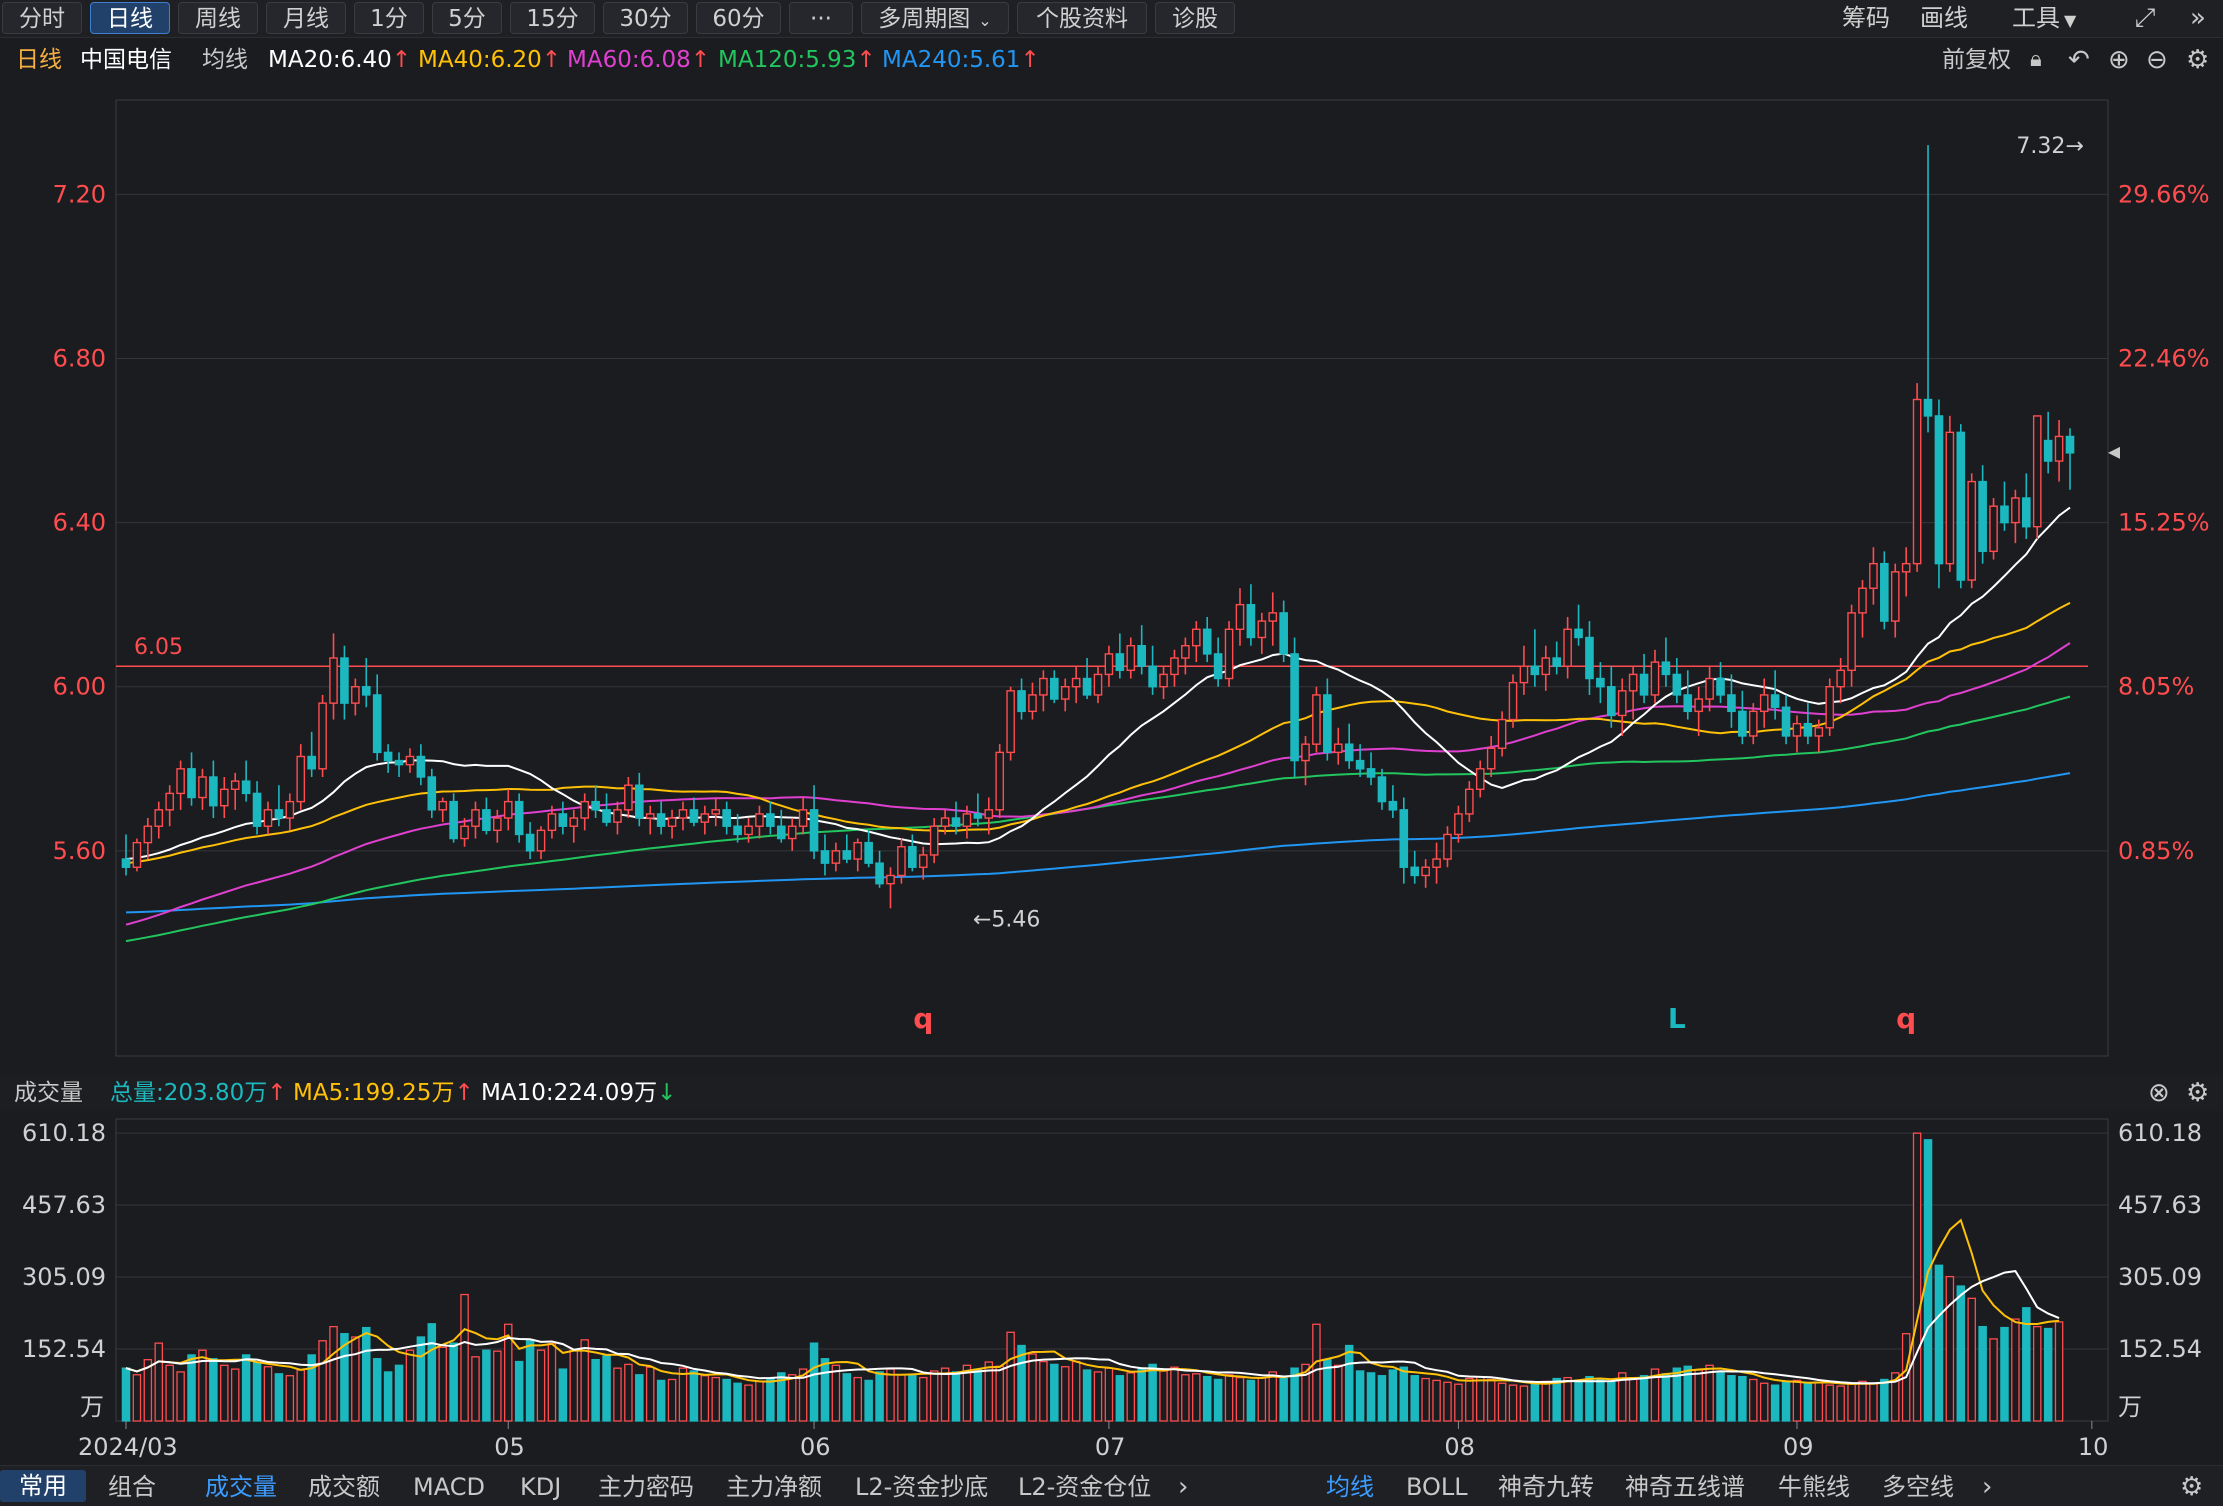 The width and height of the screenshot is (2223, 1506). Describe the element at coordinates (738, 18) in the screenshot. I see `tab-60min: 60分` at that location.